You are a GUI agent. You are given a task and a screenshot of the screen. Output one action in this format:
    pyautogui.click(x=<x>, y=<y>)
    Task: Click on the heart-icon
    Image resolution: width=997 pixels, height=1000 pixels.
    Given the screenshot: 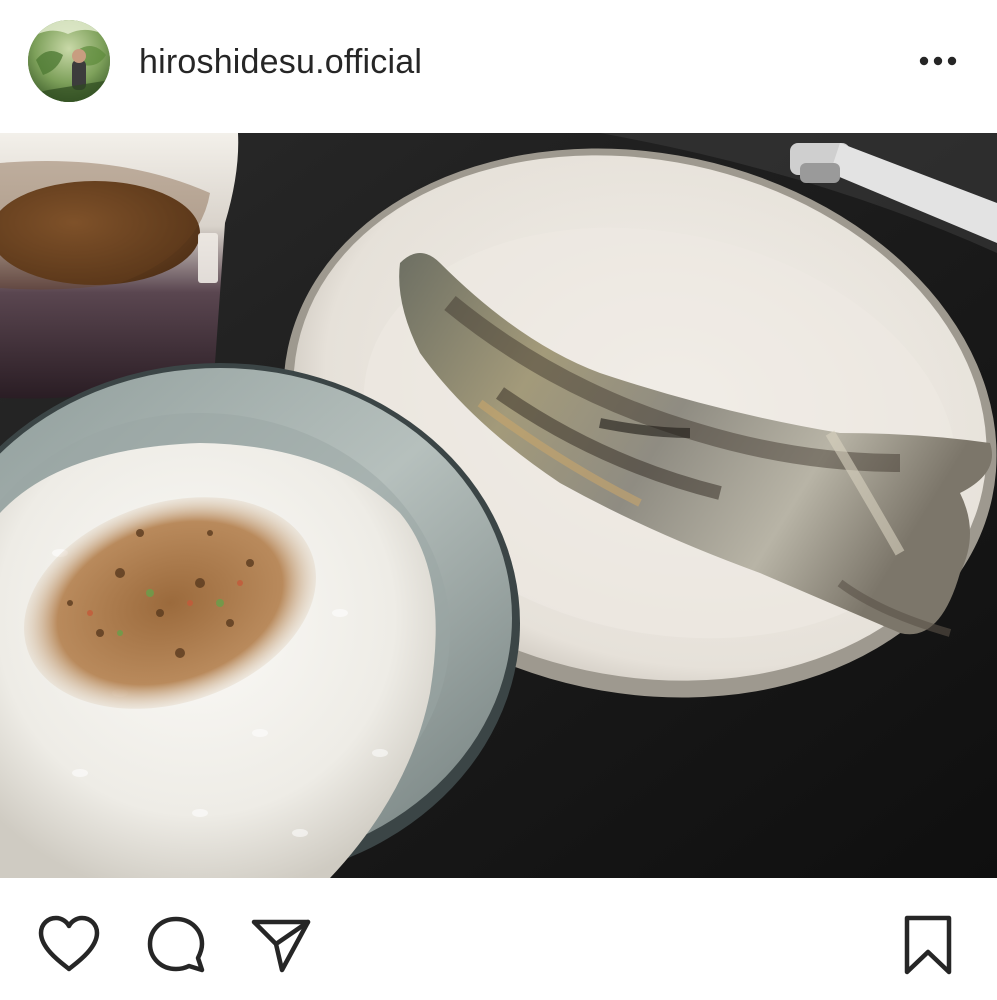 What is the action you would take?
    pyautogui.click(x=69, y=943)
    